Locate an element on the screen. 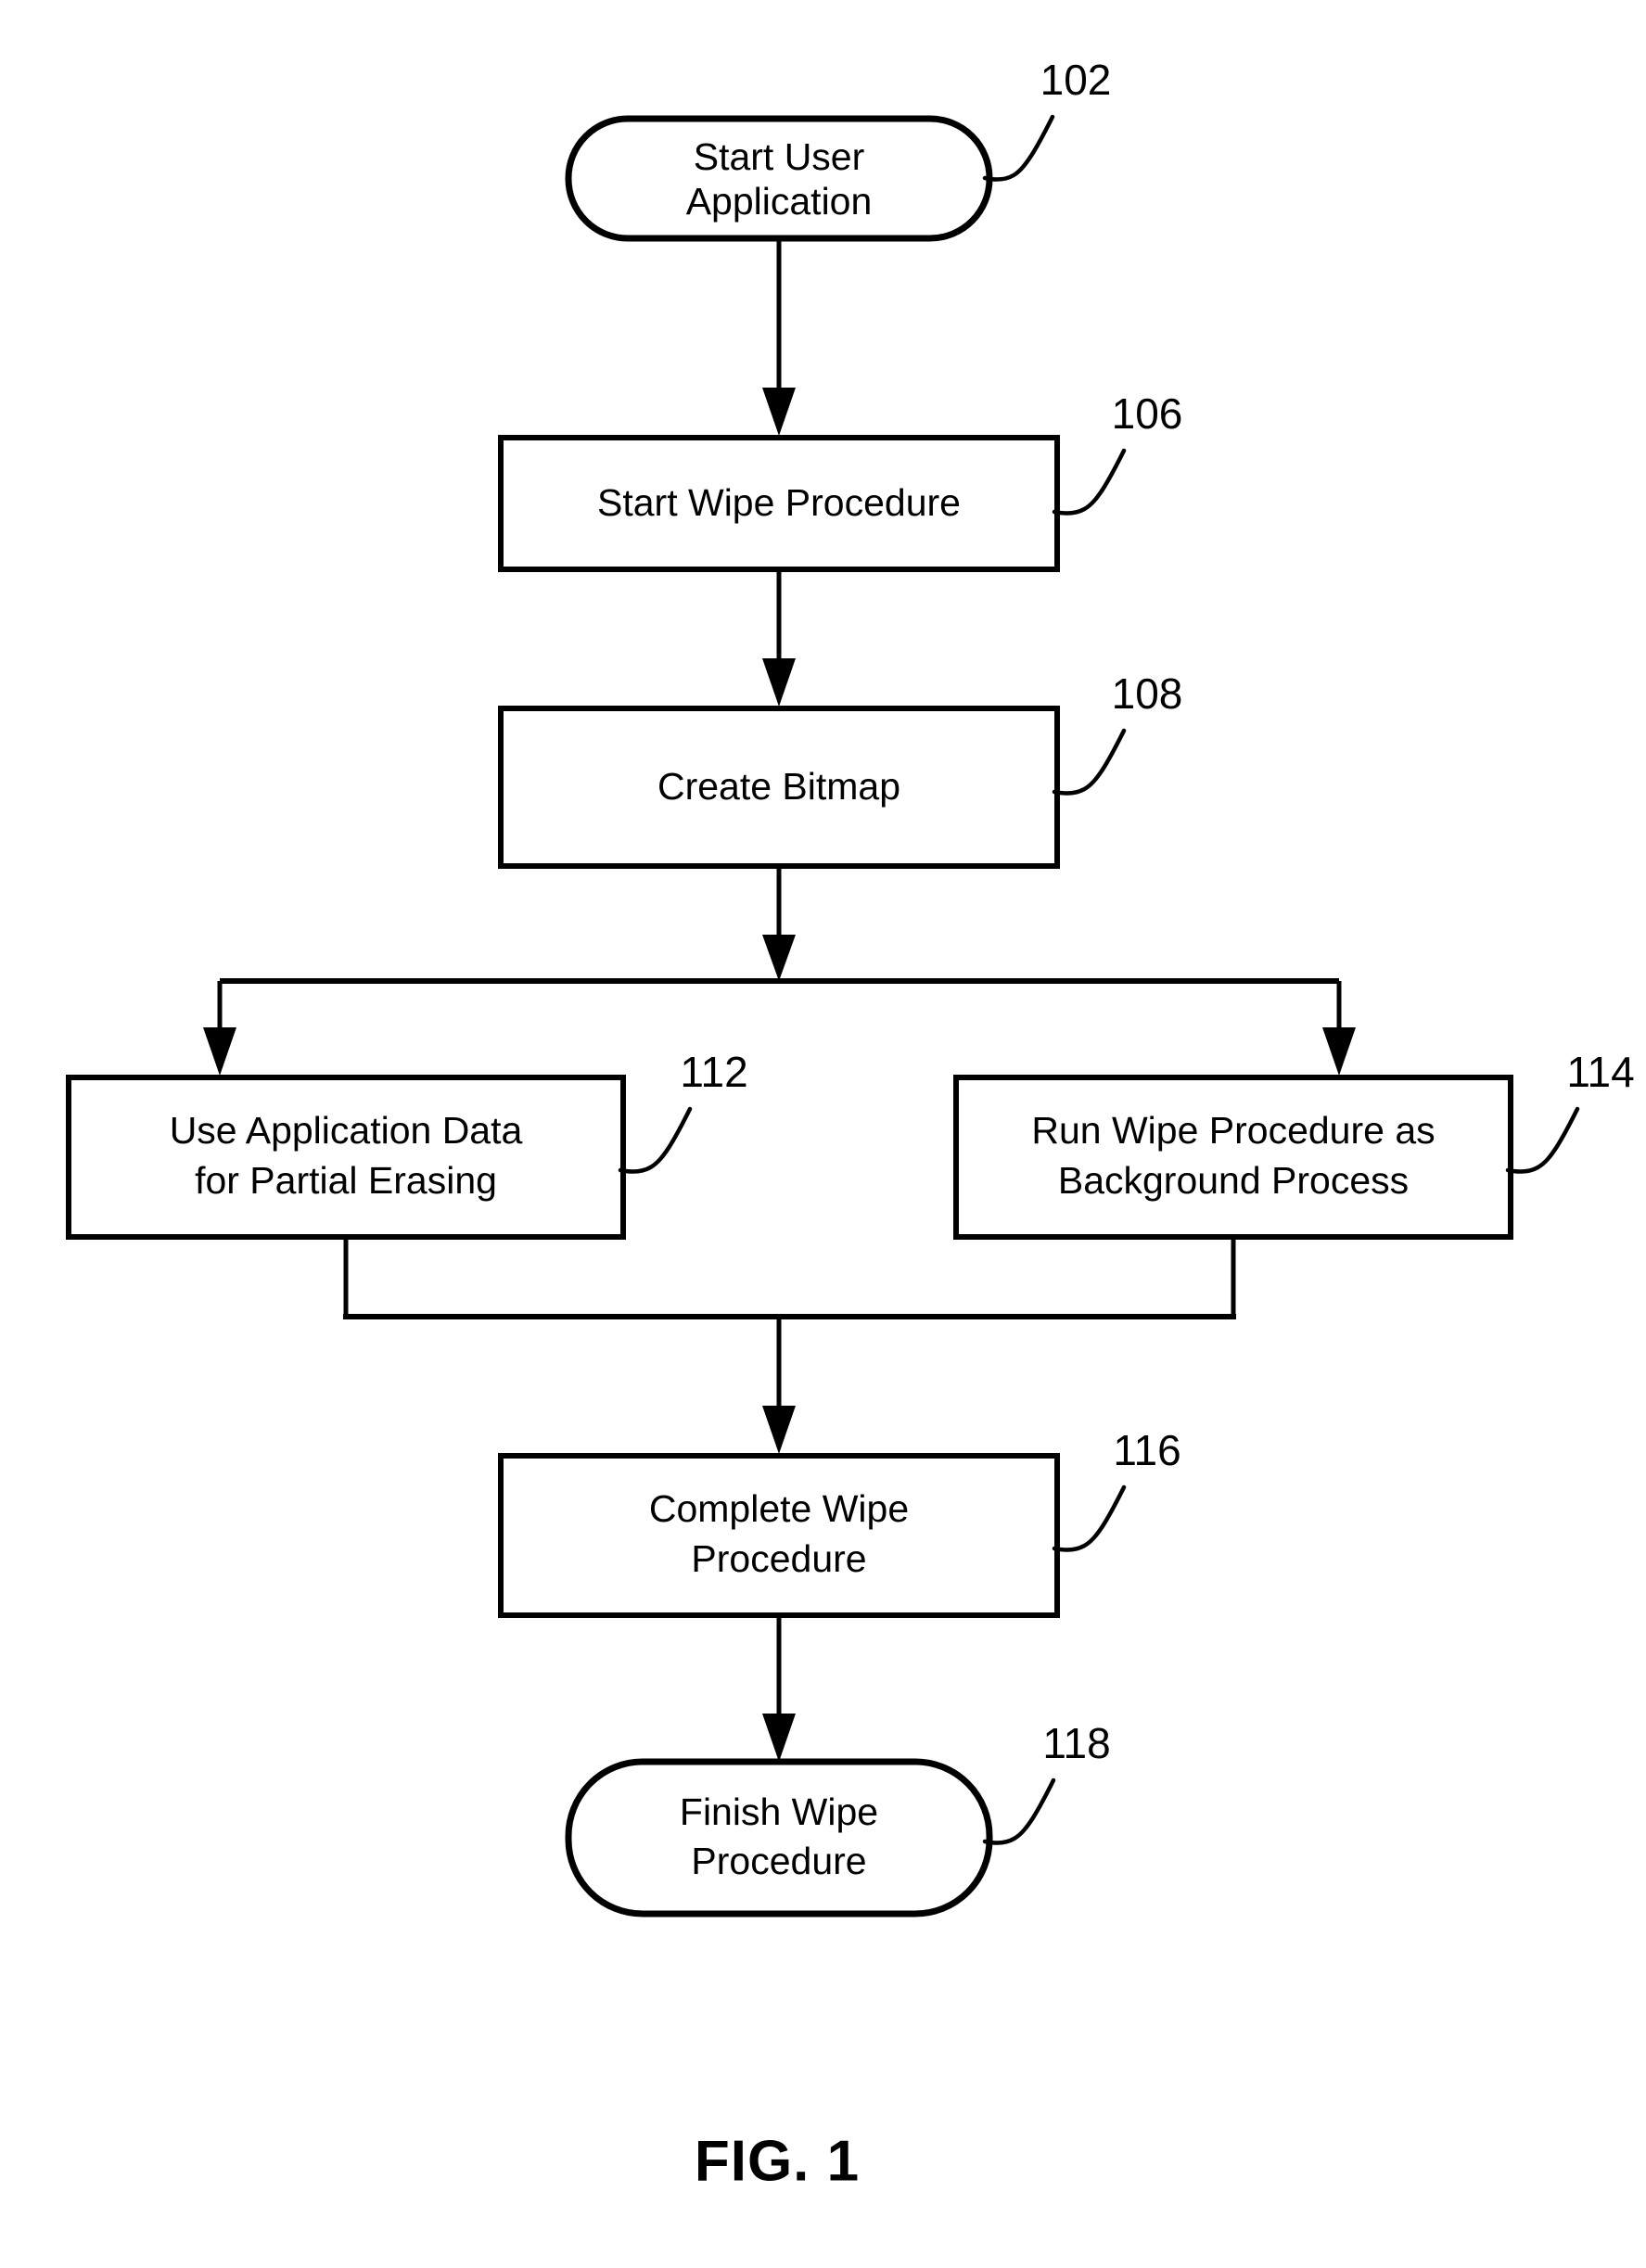 This screenshot has width=1646, height=2268. reference-numeral-108-group: 108 is located at coordinates (1117, 732).